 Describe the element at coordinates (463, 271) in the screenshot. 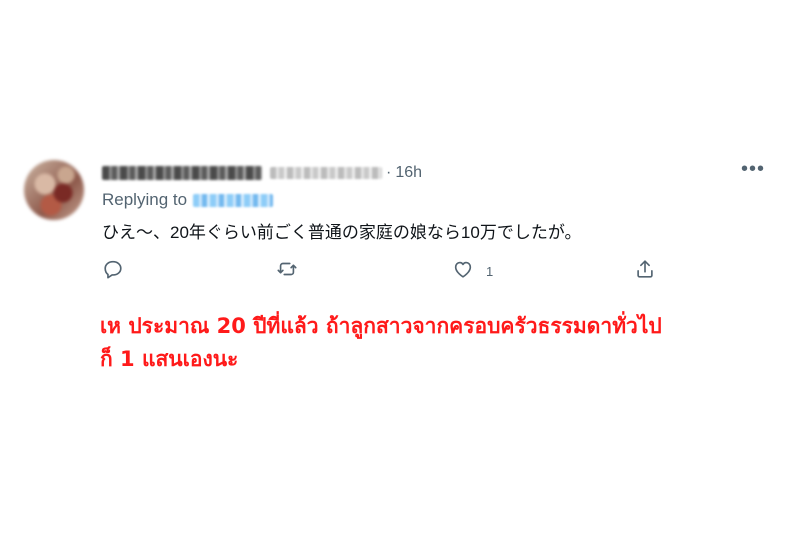

I see `heart-icon` at that location.